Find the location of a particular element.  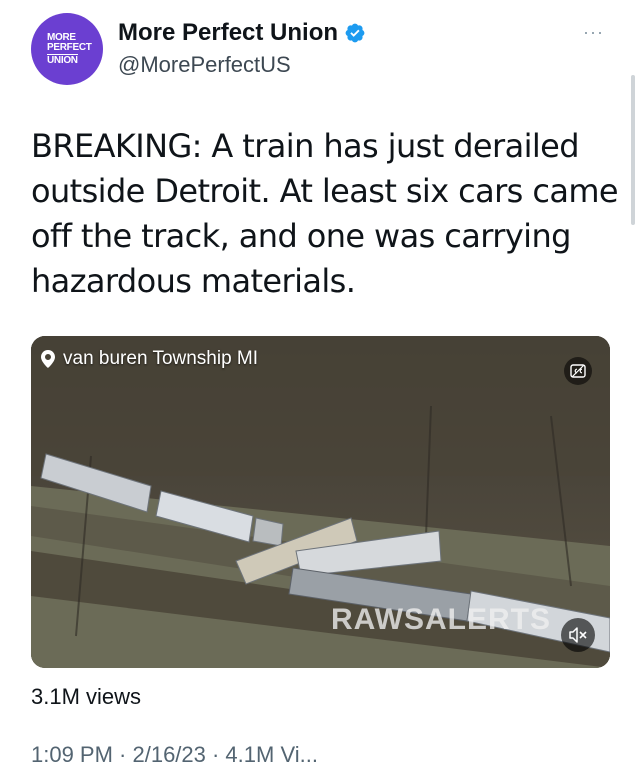

author-name-row: More Perfect Union is located at coordinates (242, 33).